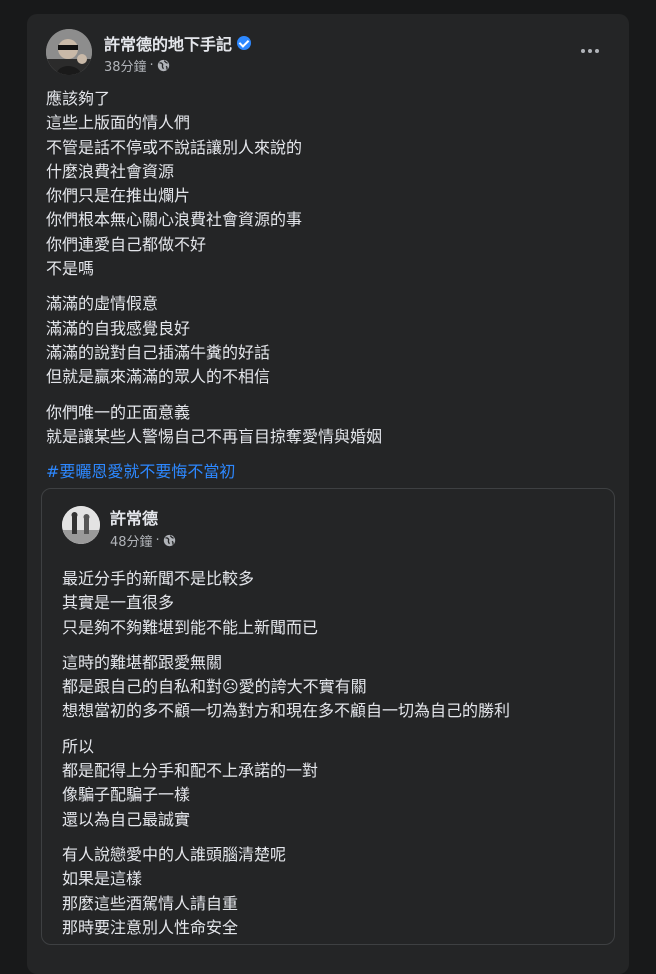  Describe the element at coordinates (102, 879) in the screenshot. I see `shared-line: 如果是這樣` at that location.